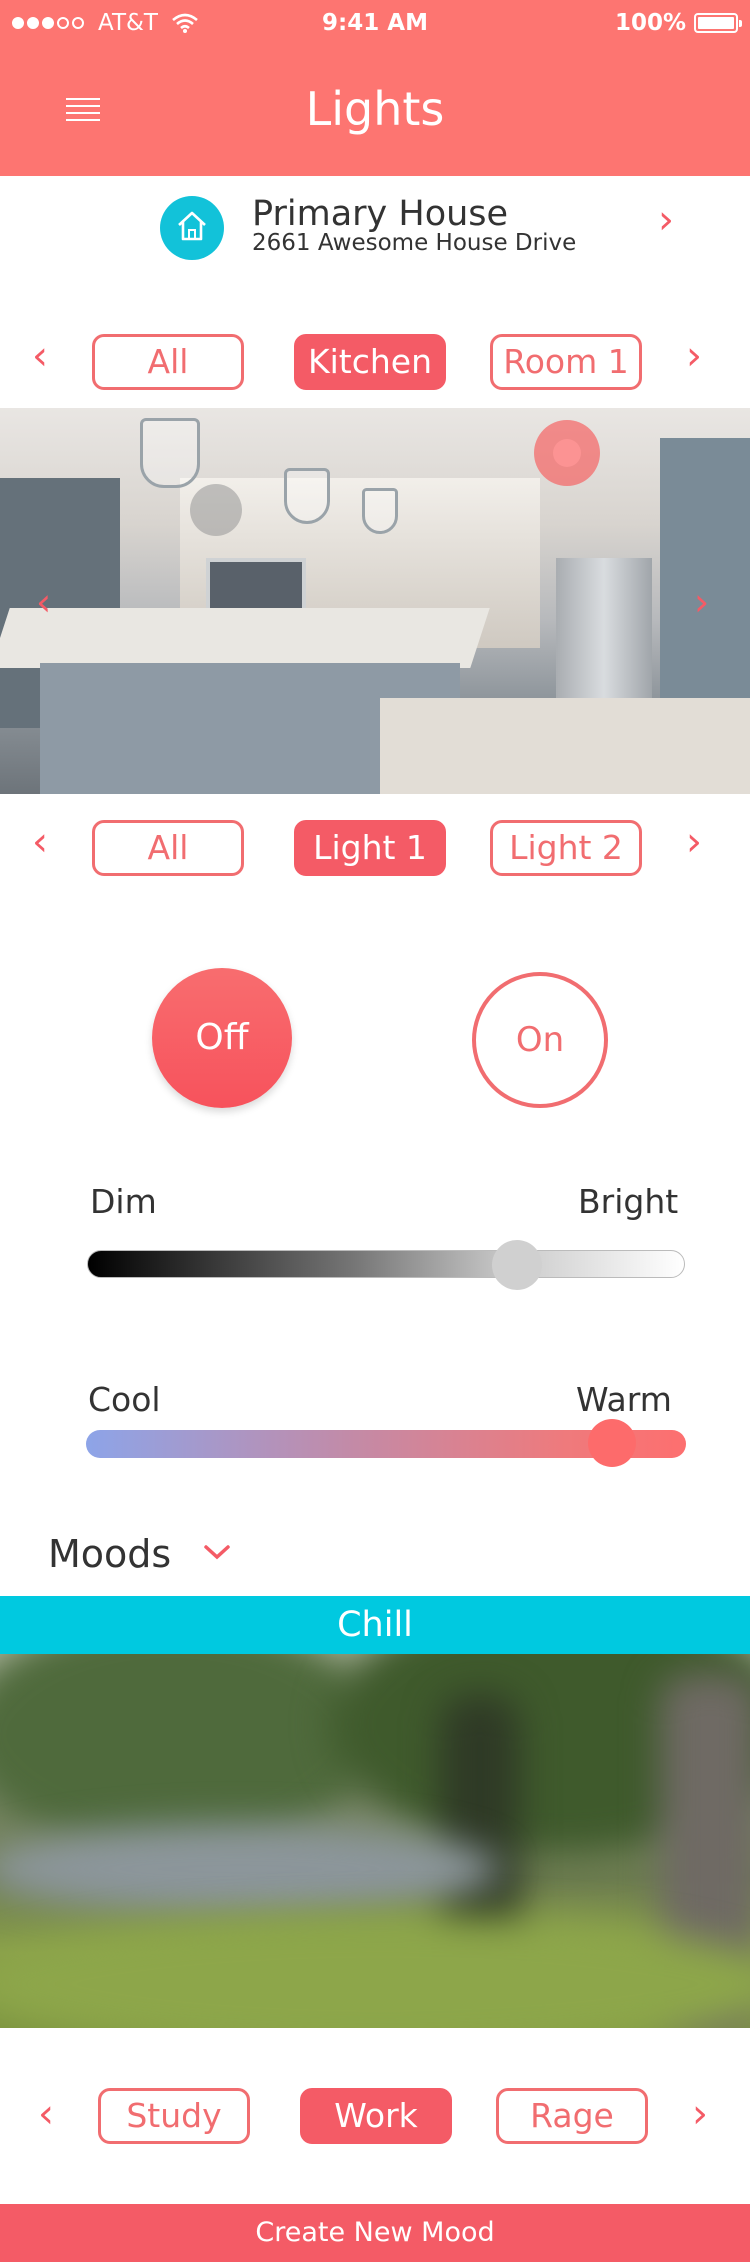 Image resolution: width=750 pixels, height=2262 pixels. What do you see at coordinates (245, 638) in the screenshot?
I see `photo-counter` at bounding box center [245, 638].